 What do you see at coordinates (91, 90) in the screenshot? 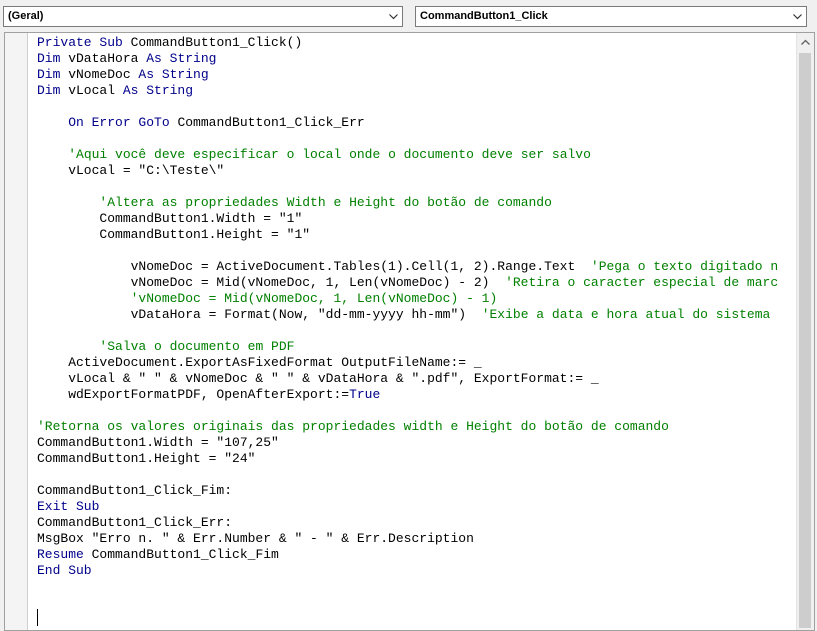
I see `code-text: vLocal` at bounding box center [91, 90].